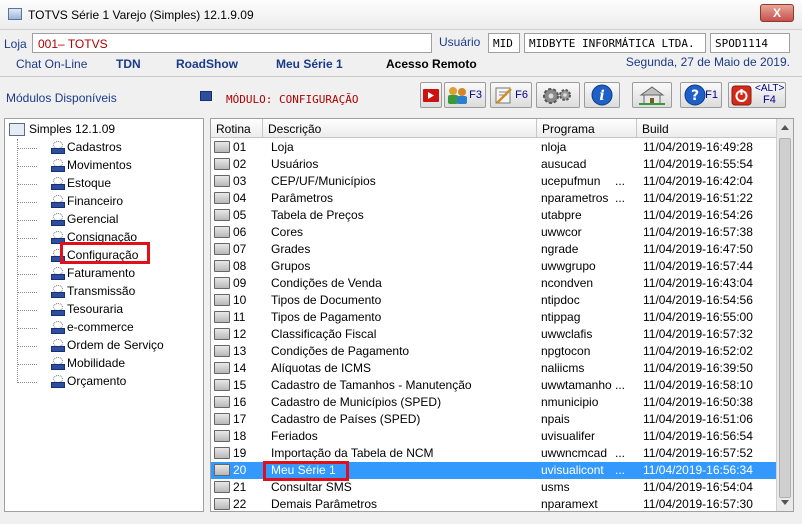 Image resolution: width=802 pixels, height=524 pixels. I want to click on chat-online-link: Chat On-Line, so click(51, 64).